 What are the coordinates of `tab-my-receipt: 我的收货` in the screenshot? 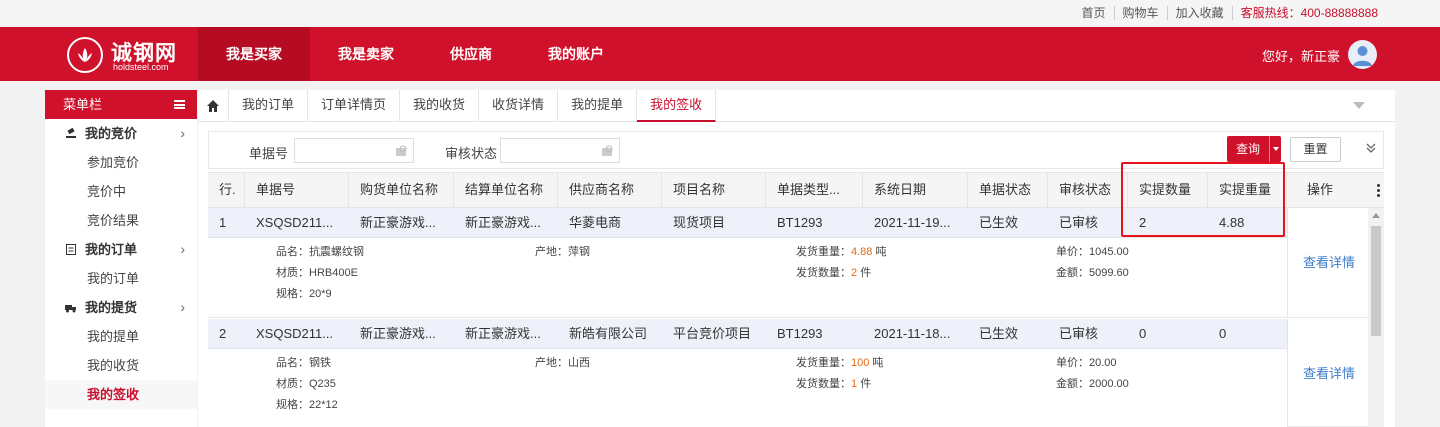 It's located at (440, 106).